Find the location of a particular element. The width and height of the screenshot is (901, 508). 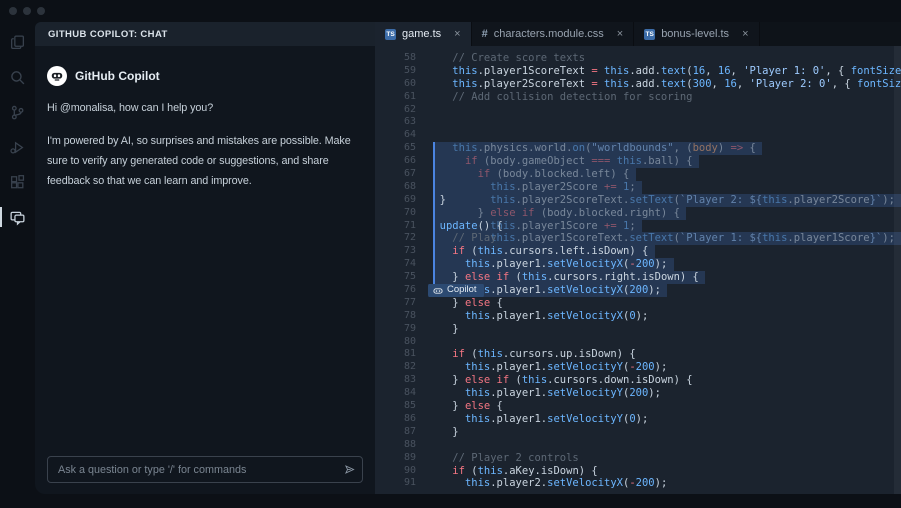

search-icon is located at coordinates (17, 77).